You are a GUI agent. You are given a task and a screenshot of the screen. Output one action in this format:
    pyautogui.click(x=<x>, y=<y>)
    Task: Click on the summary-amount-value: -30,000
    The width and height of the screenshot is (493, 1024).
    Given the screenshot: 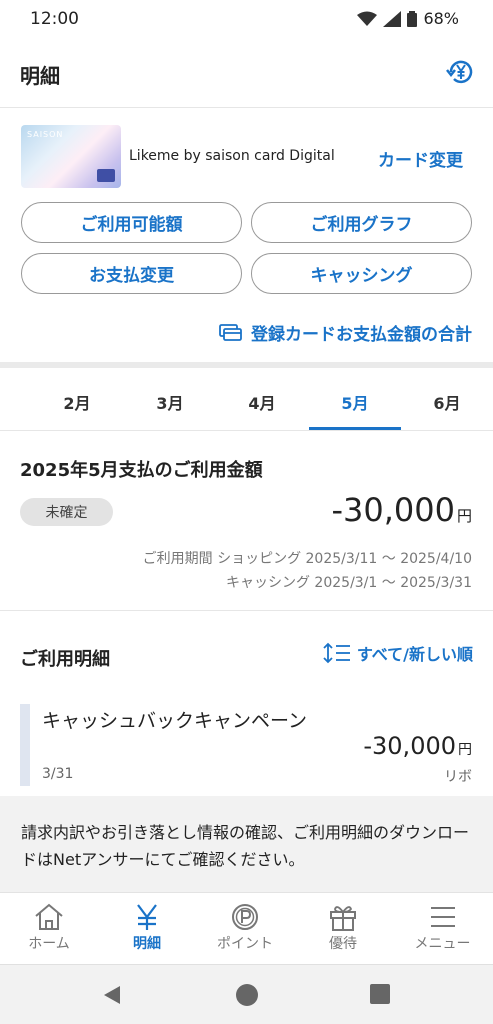 What is the action you would take?
    pyautogui.click(x=393, y=510)
    